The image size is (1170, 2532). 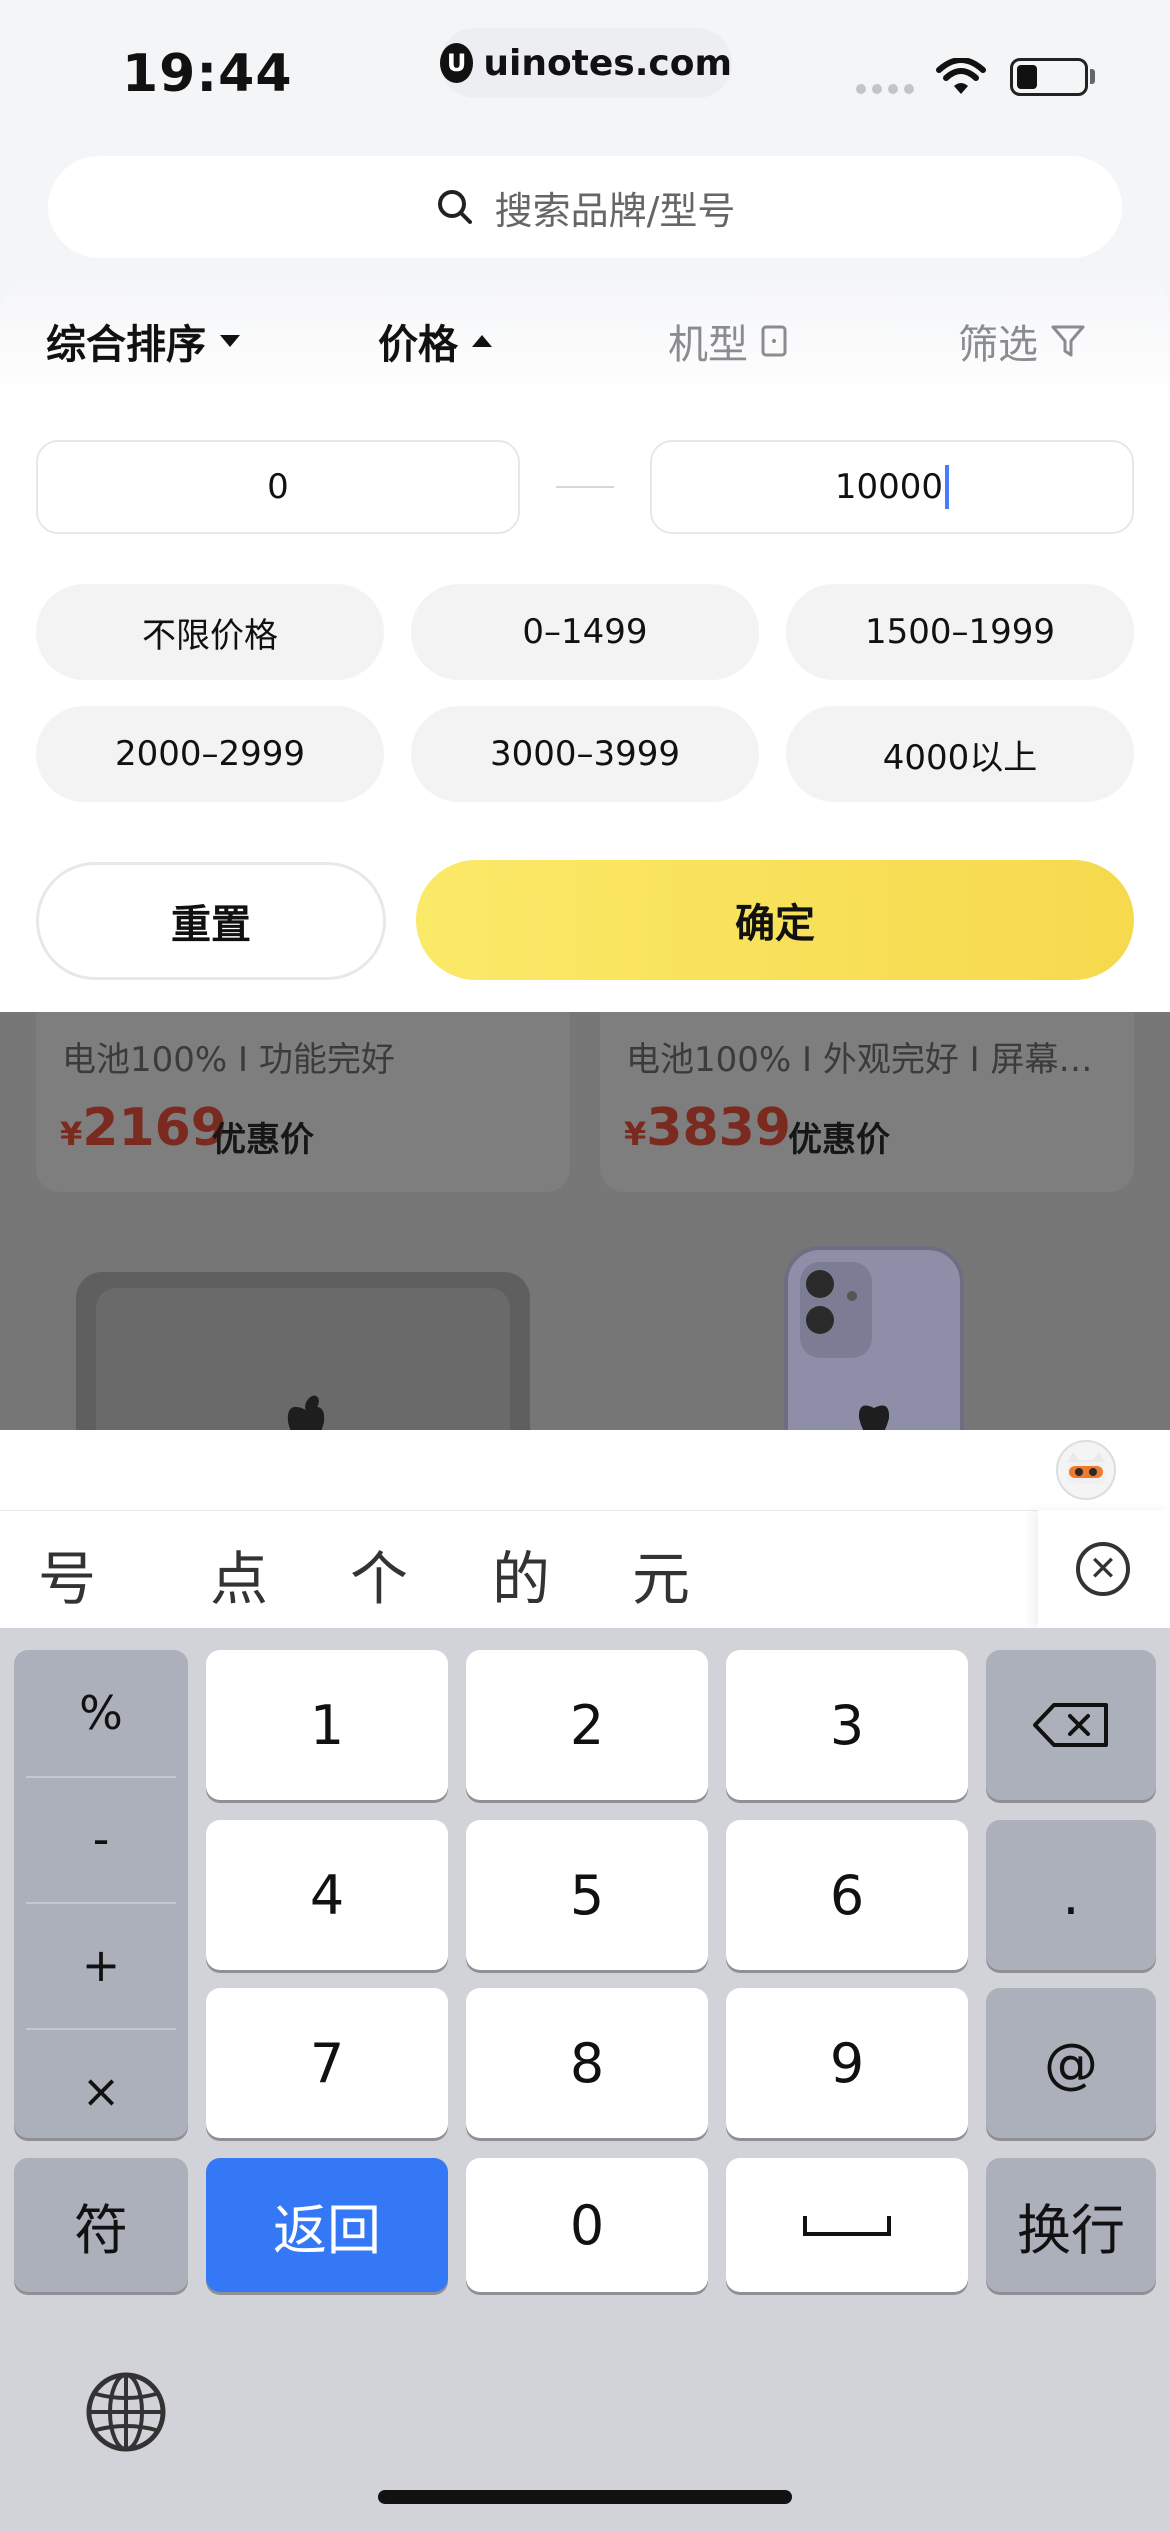 What do you see at coordinates (960, 754) in the screenshot?
I see `chip-4000-plus: 4000以上` at bounding box center [960, 754].